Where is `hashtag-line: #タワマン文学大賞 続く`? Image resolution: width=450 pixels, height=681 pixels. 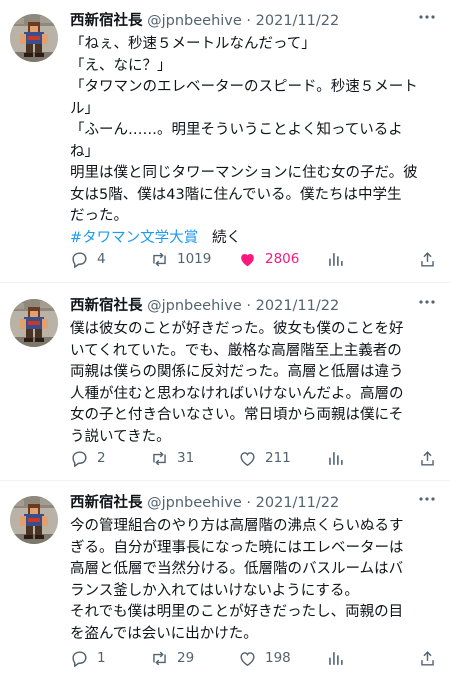 hashtag-line: #タワマン文学大賞 続く is located at coordinates (256, 239).